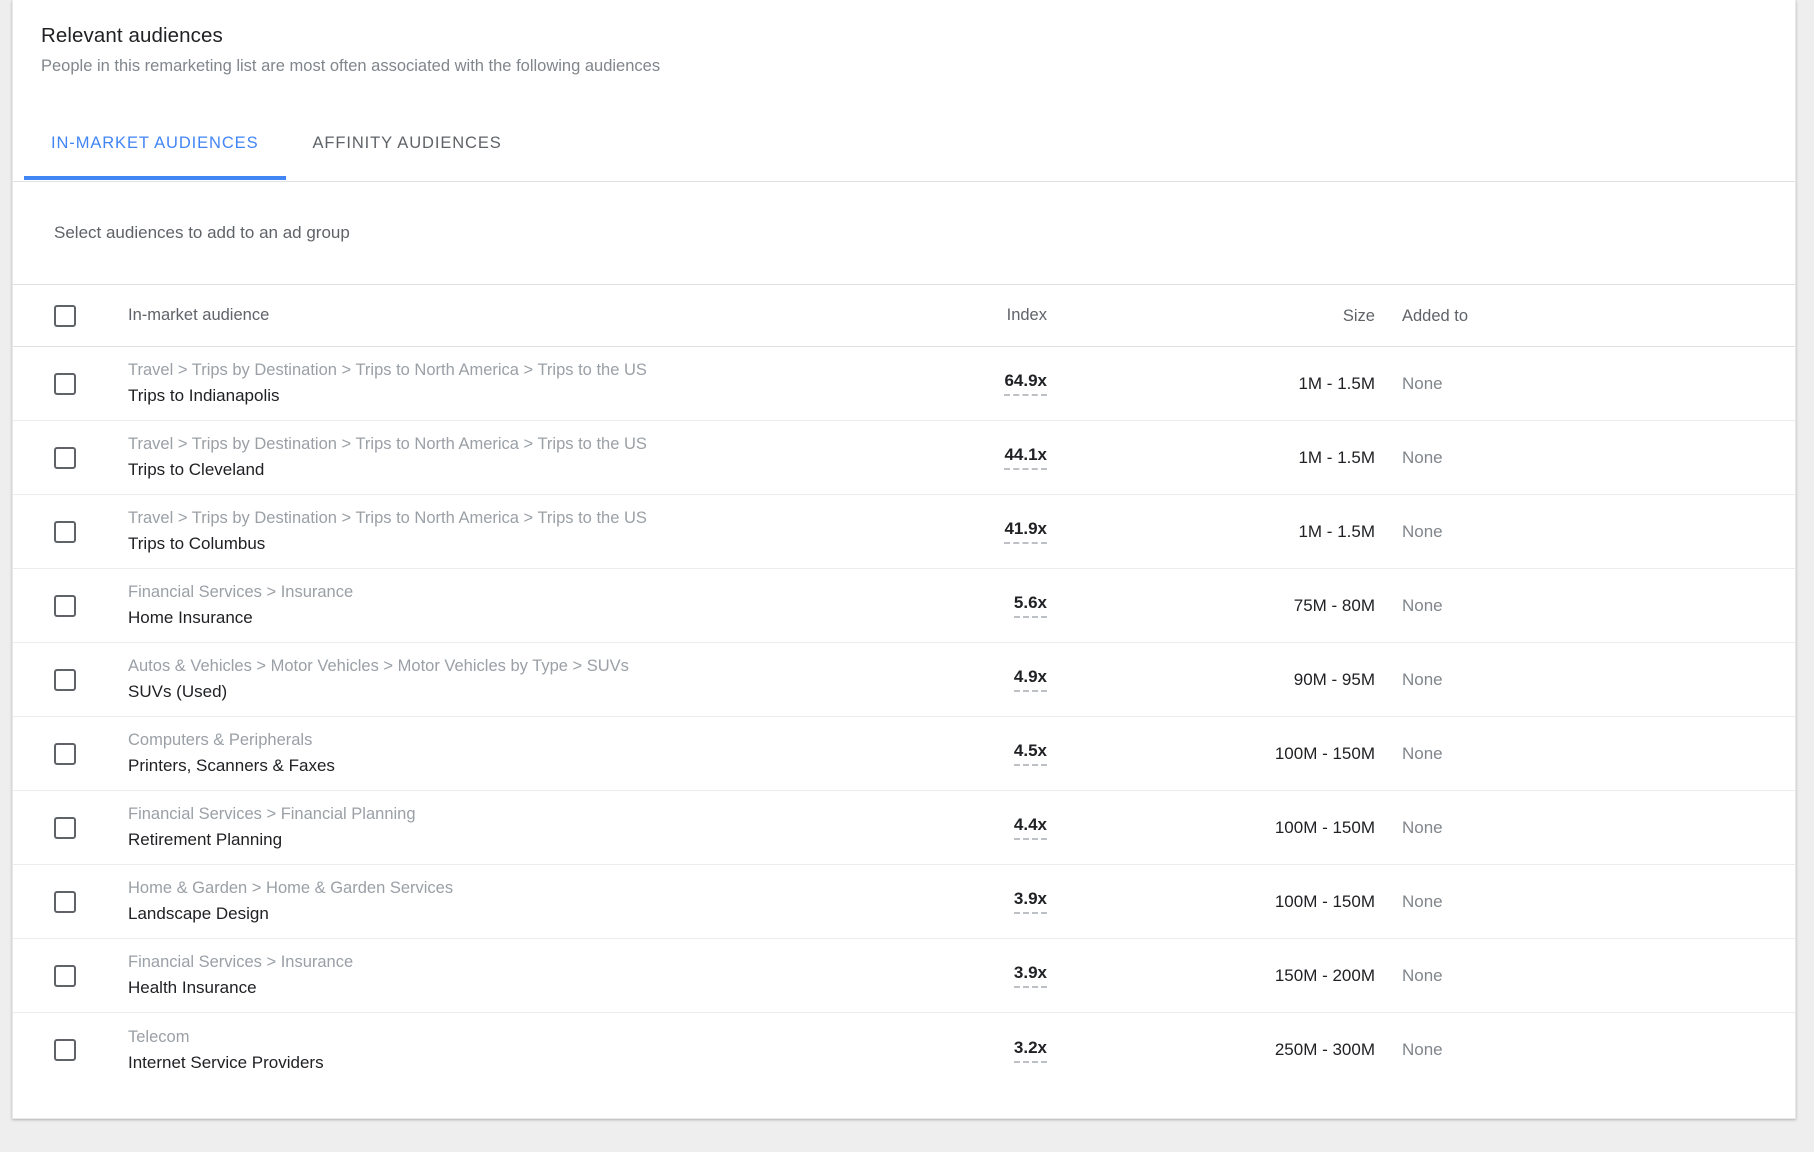 Image resolution: width=1814 pixels, height=1152 pixels. Describe the element at coordinates (1030, 753) in the screenshot. I see `row-index-value: 4.5x` at that location.